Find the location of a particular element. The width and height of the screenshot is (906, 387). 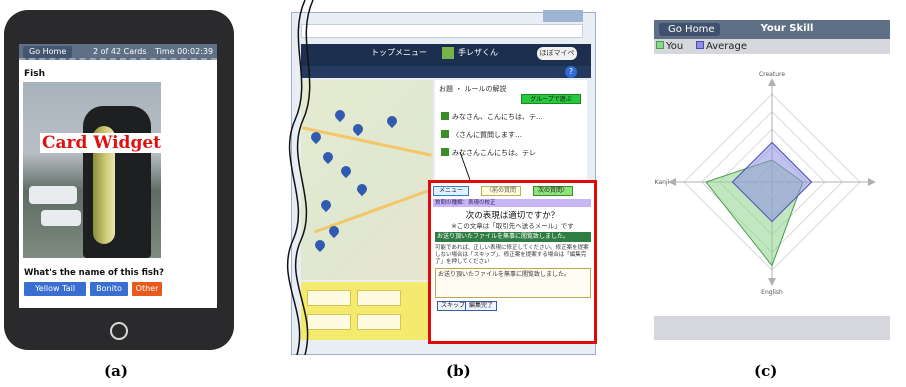

caption-c: (c) is located at coordinates (766, 371).